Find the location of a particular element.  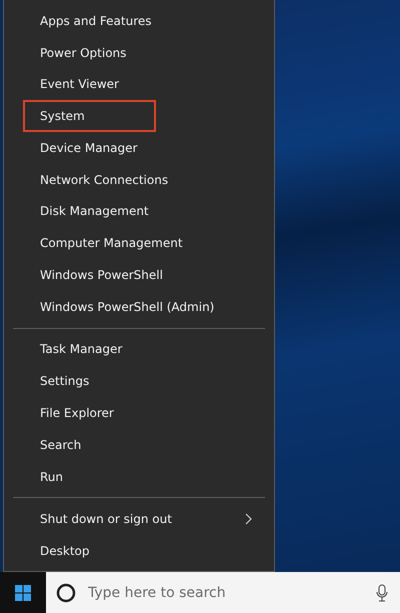

menu-item: Desktop is located at coordinates (89, 551).